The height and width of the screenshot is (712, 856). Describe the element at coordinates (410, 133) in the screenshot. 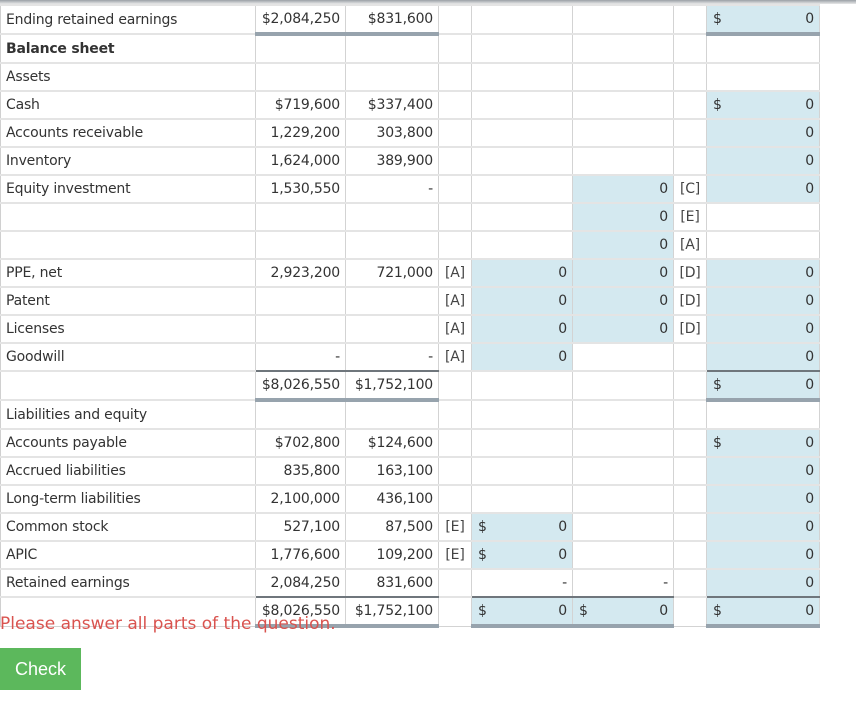

I see `worksheet-row: Accounts receivable 1,229,200 303,800 0` at that location.